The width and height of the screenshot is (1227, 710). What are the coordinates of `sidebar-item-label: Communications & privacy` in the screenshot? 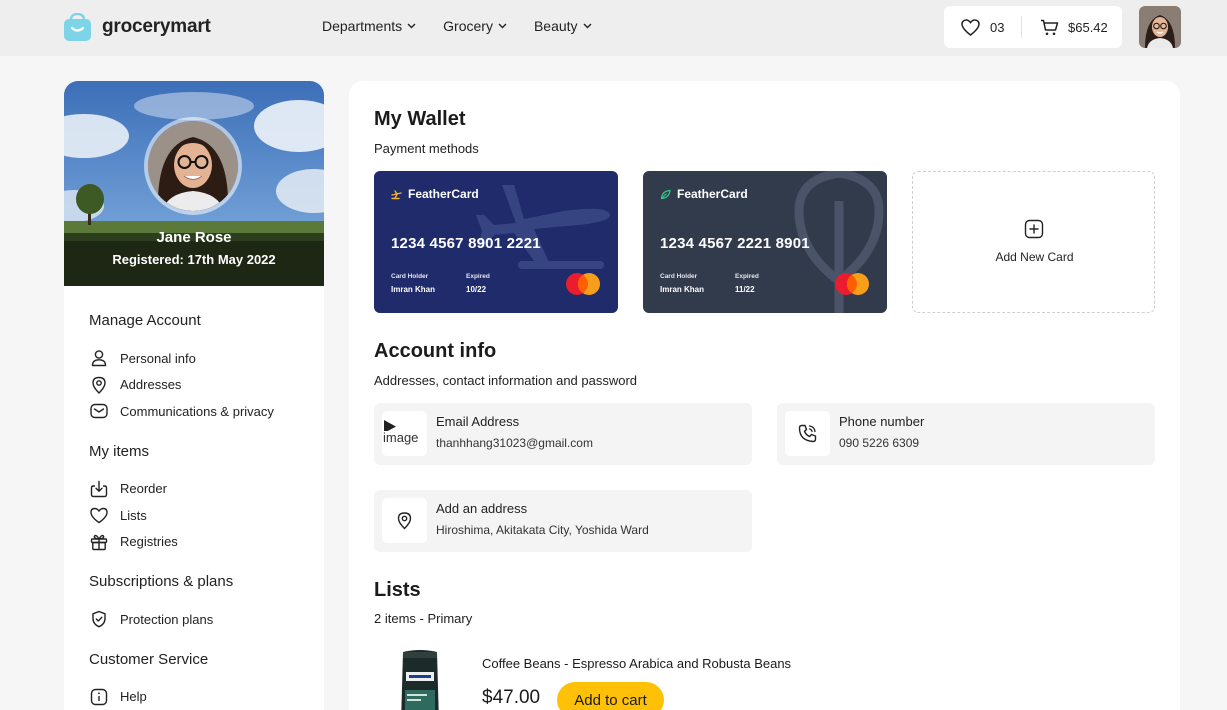 It's located at (197, 411).